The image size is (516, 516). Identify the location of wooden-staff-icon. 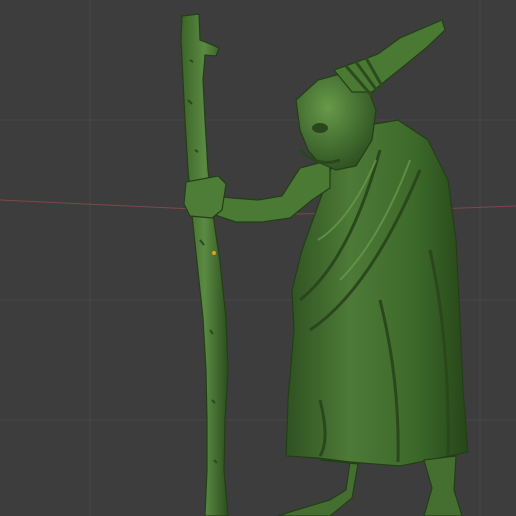
(204, 264).